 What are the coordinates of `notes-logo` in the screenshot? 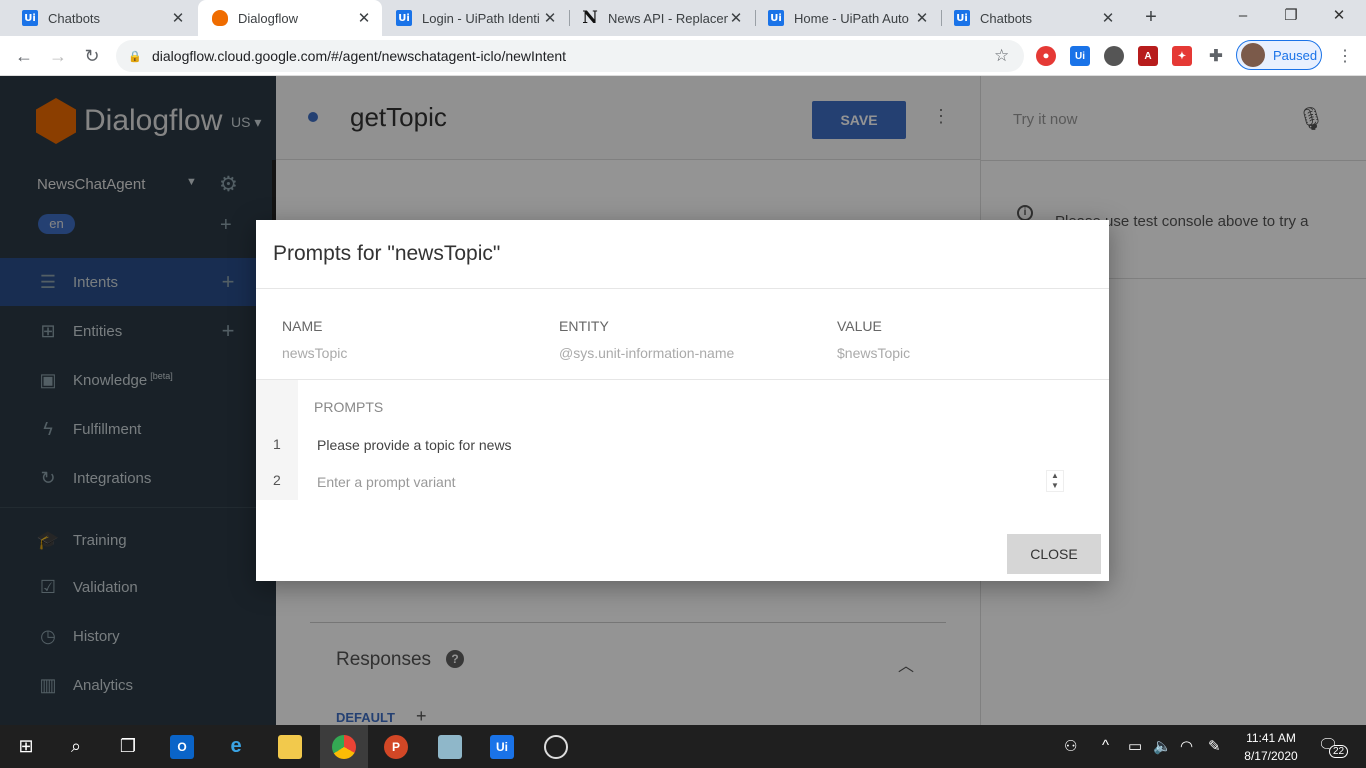 It's located at (450, 746).